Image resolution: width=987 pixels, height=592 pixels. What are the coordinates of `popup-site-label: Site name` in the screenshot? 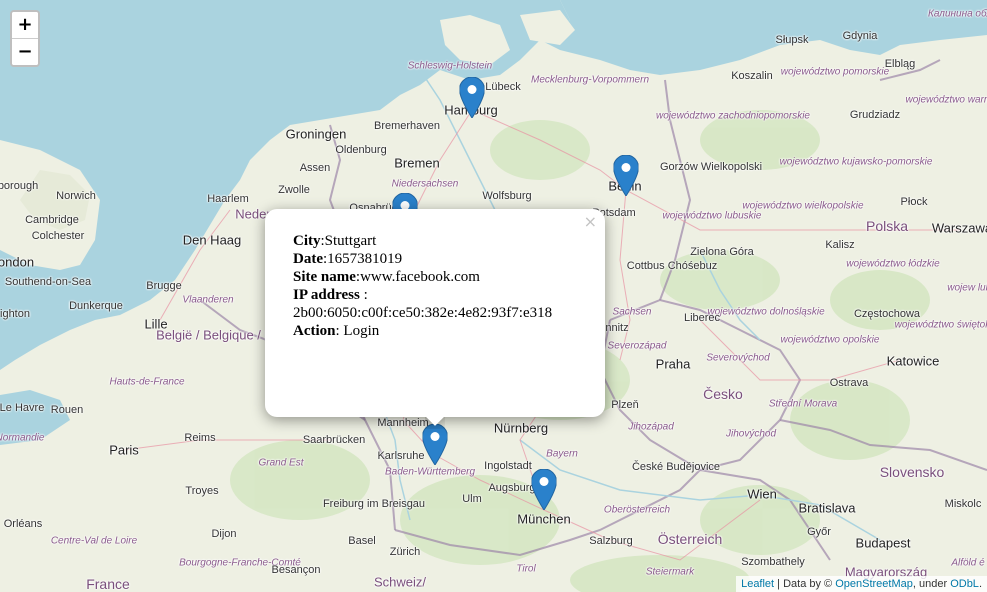 It's located at (324, 277).